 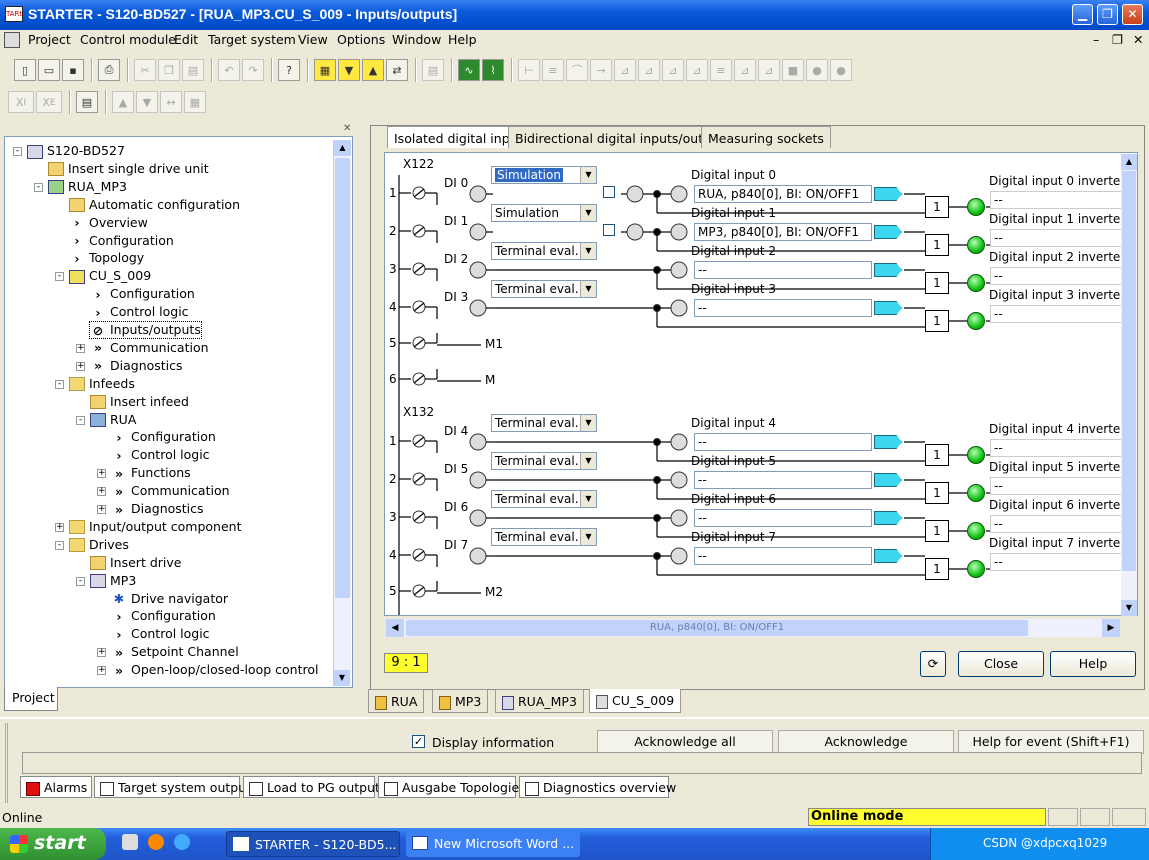 What do you see at coordinates (229, 70) in the screenshot?
I see `undo-icon: ↶` at bounding box center [229, 70].